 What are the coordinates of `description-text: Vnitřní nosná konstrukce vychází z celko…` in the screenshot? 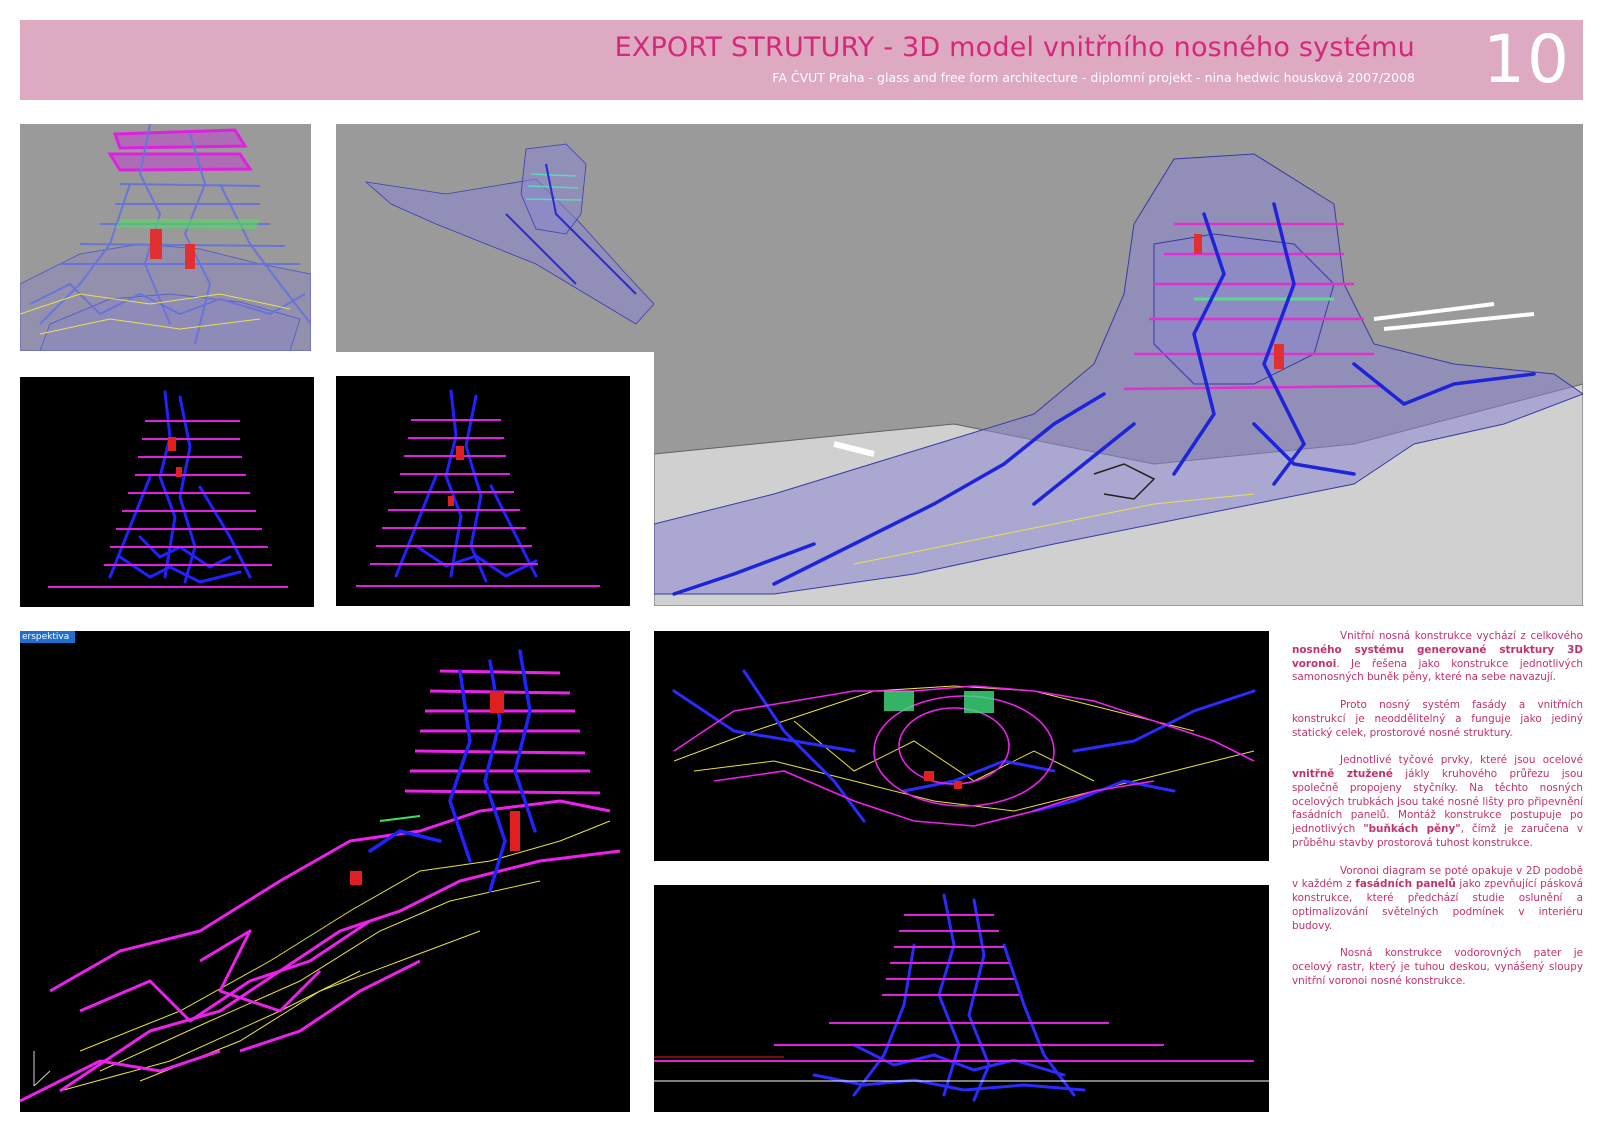 It's located at (1437, 816).